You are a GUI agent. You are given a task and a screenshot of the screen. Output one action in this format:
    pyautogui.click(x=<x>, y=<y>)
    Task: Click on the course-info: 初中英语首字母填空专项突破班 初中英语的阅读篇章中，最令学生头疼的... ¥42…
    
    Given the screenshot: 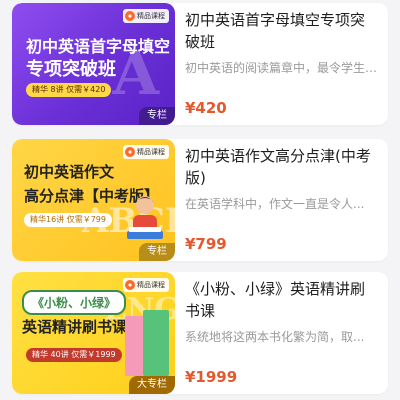 What is the action you would take?
    pyautogui.click(x=281, y=64)
    